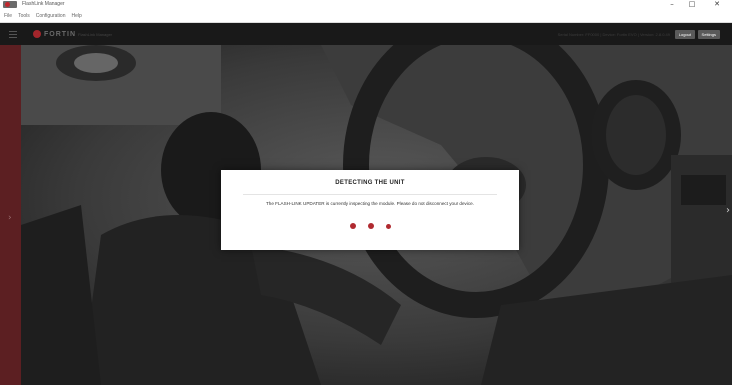 The height and width of the screenshot is (385, 732). I want to click on loading-indicator, so click(370, 226).